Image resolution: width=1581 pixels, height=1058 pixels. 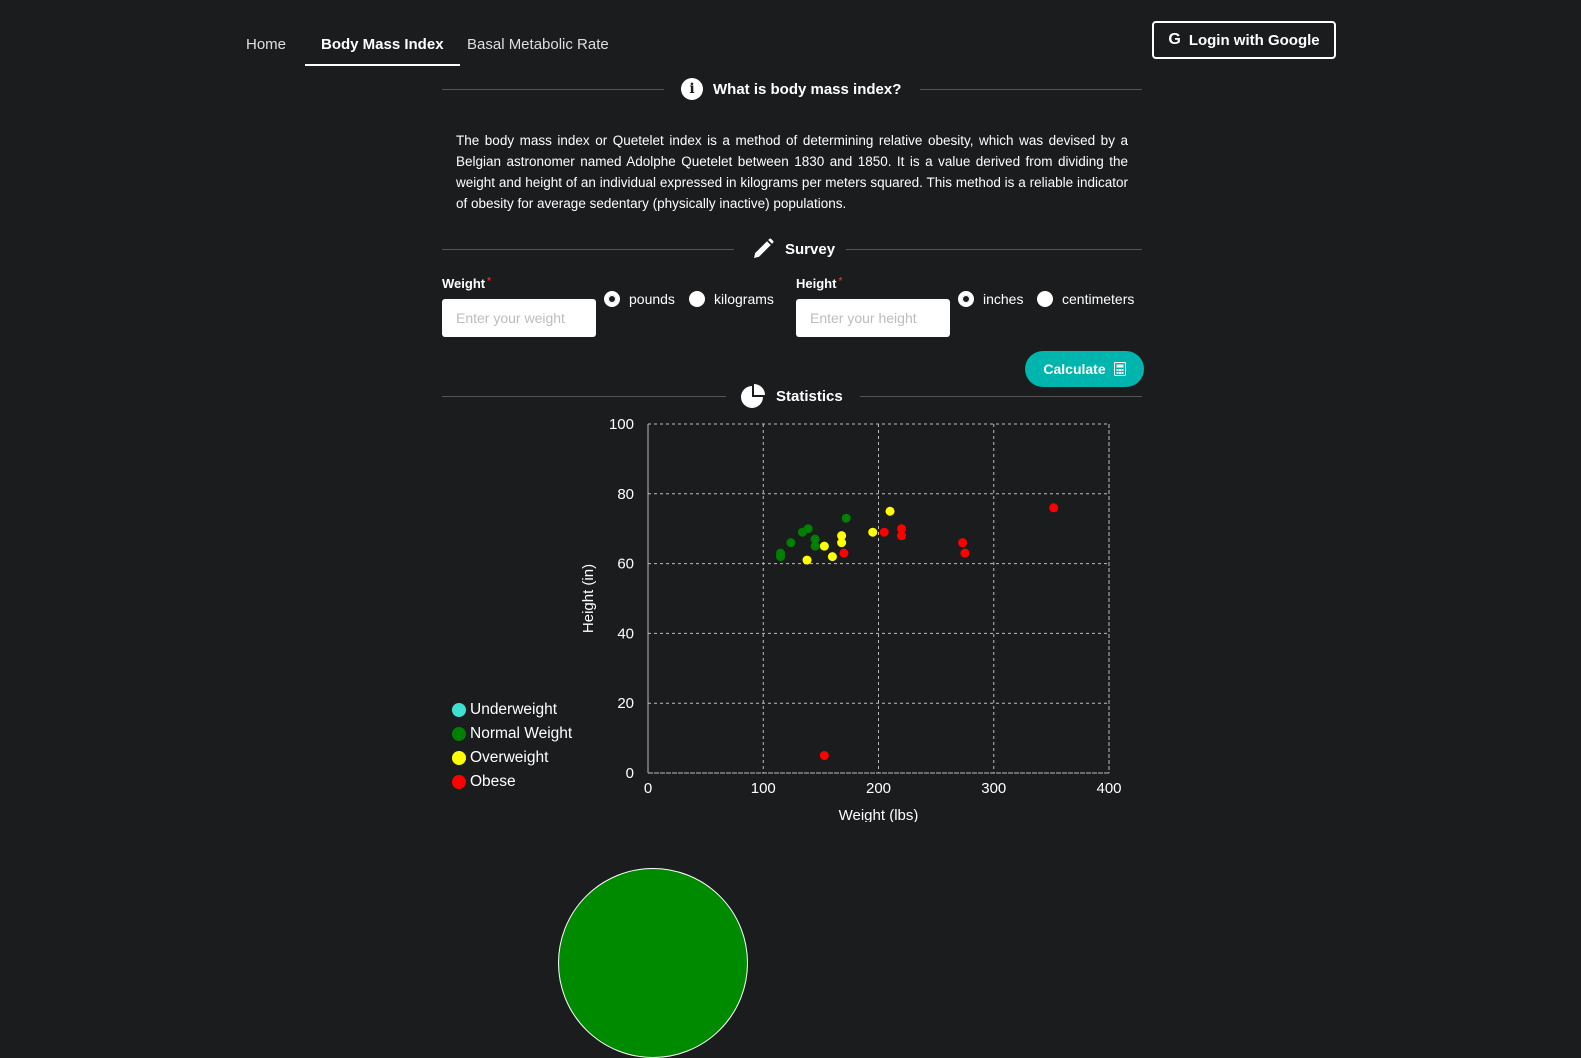 I want to click on radio-inches: inches, so click(x=990, y=299).